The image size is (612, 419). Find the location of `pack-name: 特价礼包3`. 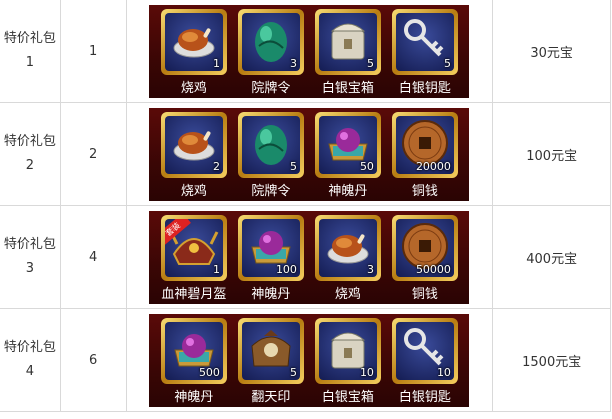

pack-name: 特价礼包3 is located at coordinates (30, 257).